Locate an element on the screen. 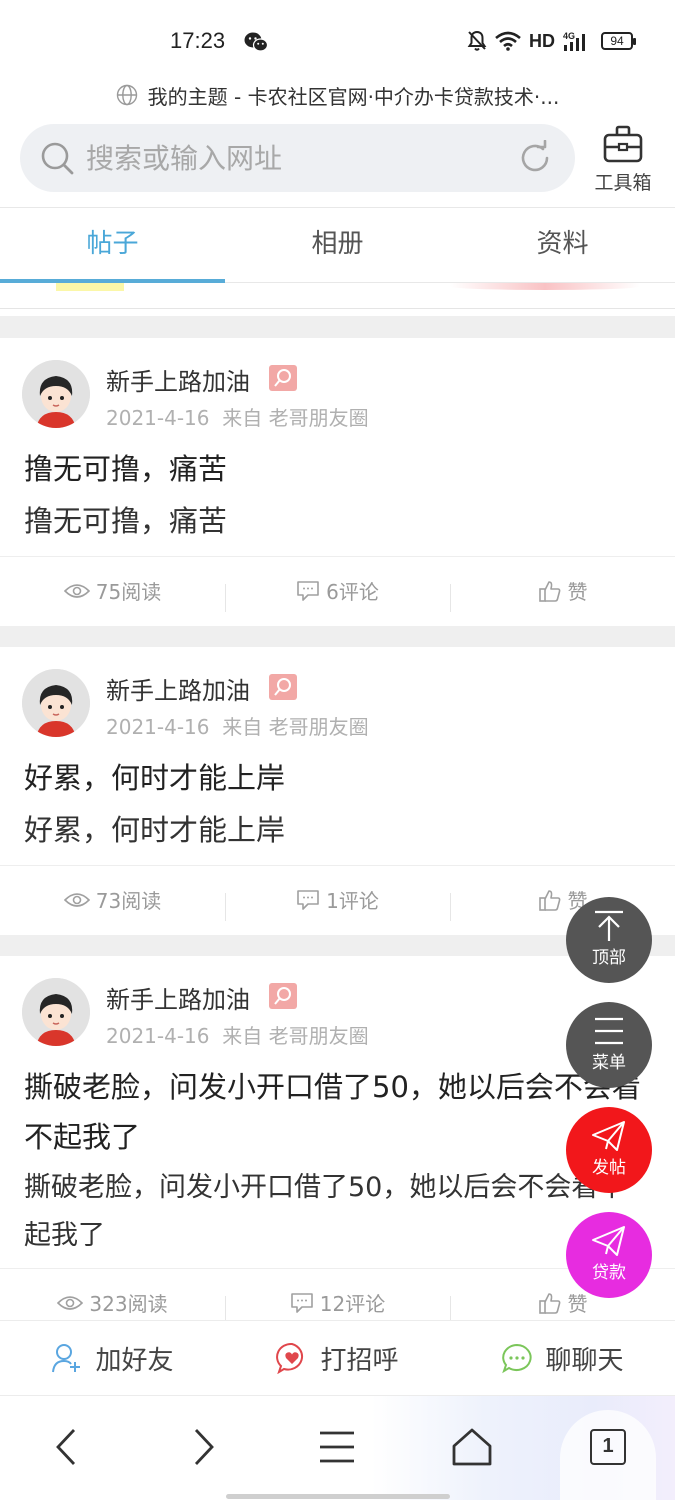 The width and height of the screenshot is (675, 1500). post-title: 撕破老脸，问发小开口借了50，她以后会不会看不起我了 is located at coordinates (334, 1112).